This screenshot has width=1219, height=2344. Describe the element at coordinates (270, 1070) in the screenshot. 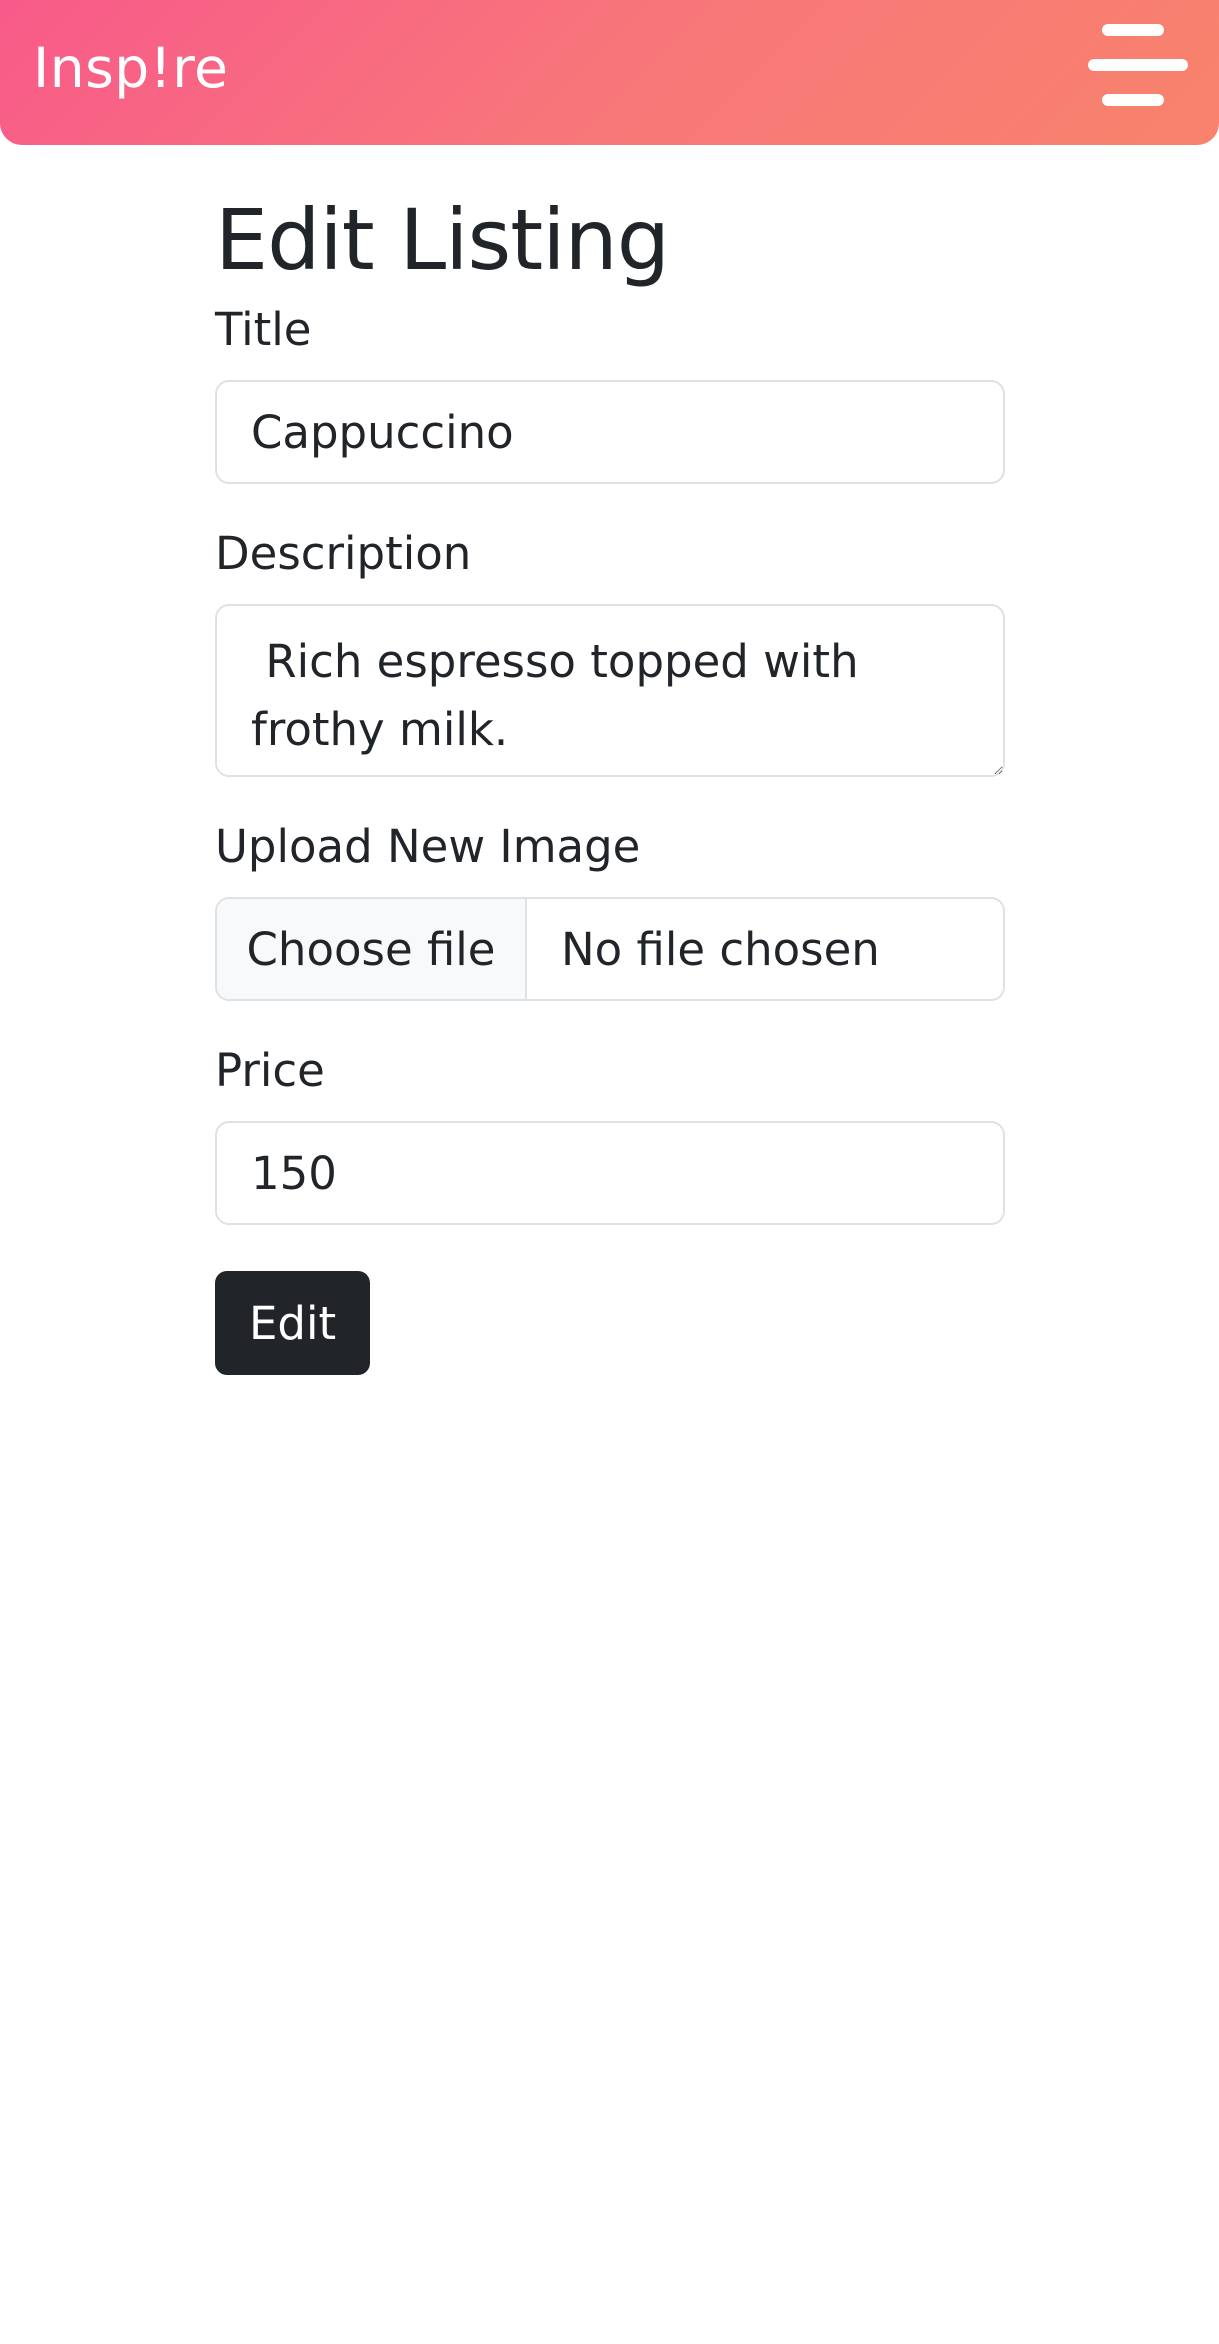

I see `price-label: Price` at that location.